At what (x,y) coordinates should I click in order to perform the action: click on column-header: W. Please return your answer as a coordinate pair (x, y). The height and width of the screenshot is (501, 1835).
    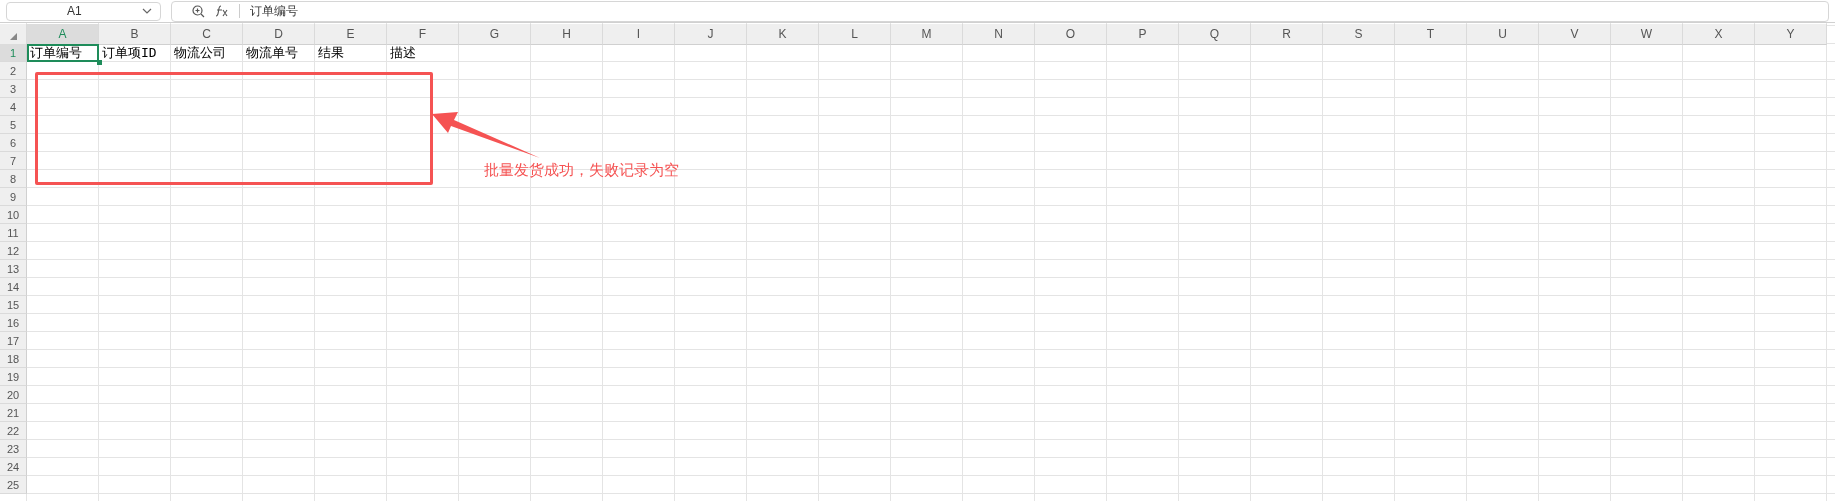
    Looking at the image, I should click on (1647, 34).